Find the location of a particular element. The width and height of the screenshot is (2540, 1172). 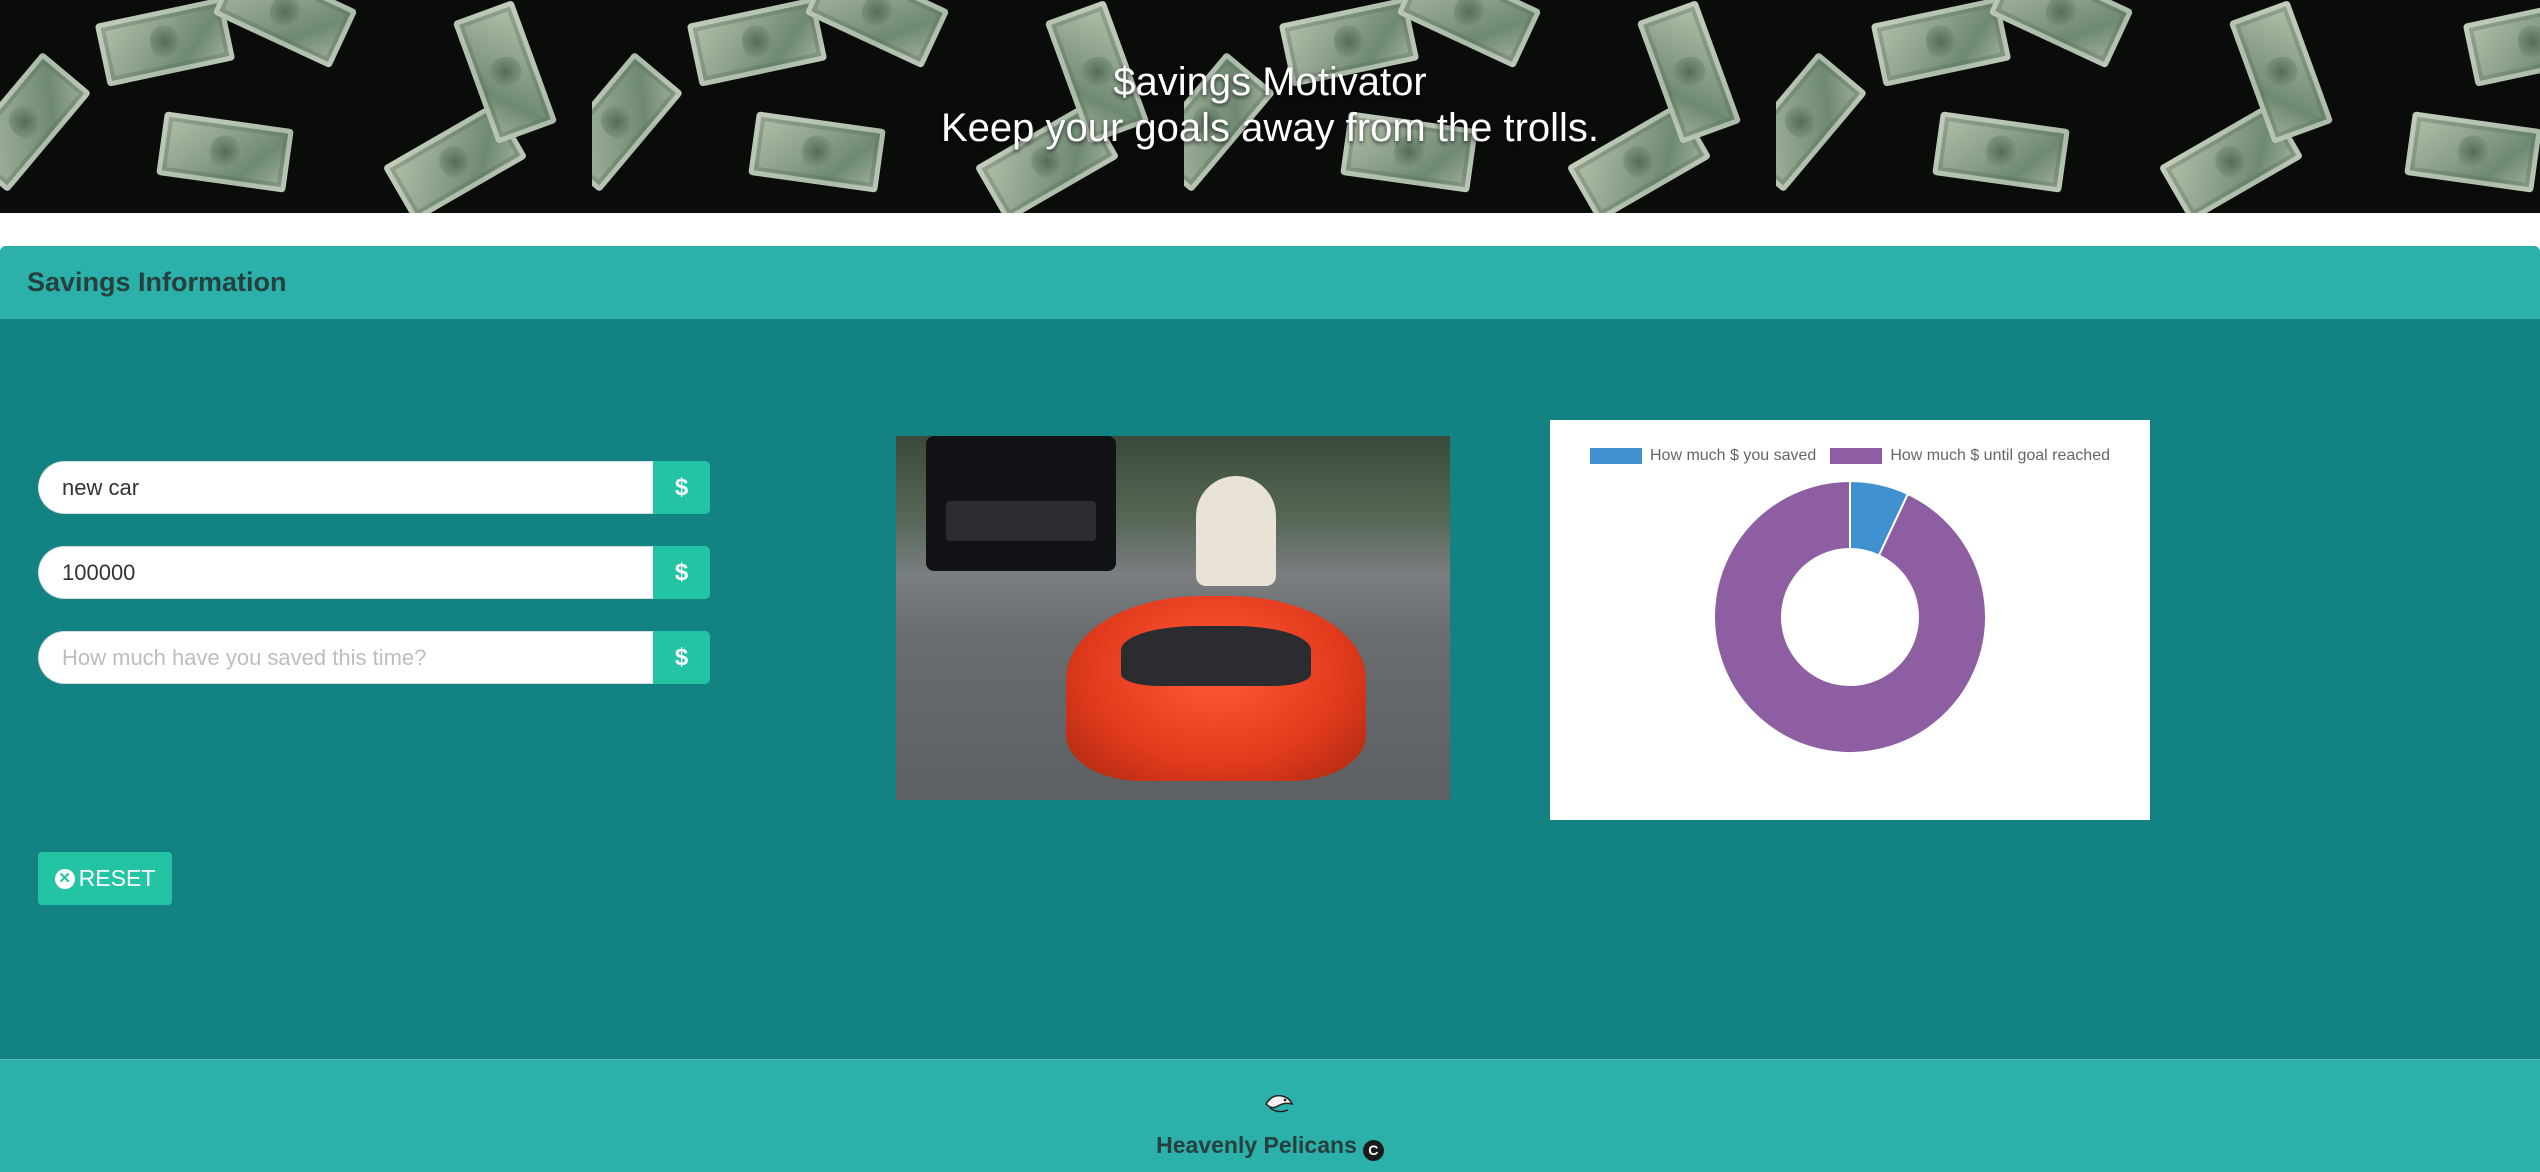

goal-name-field: $ is located at coordinates (374, 487).